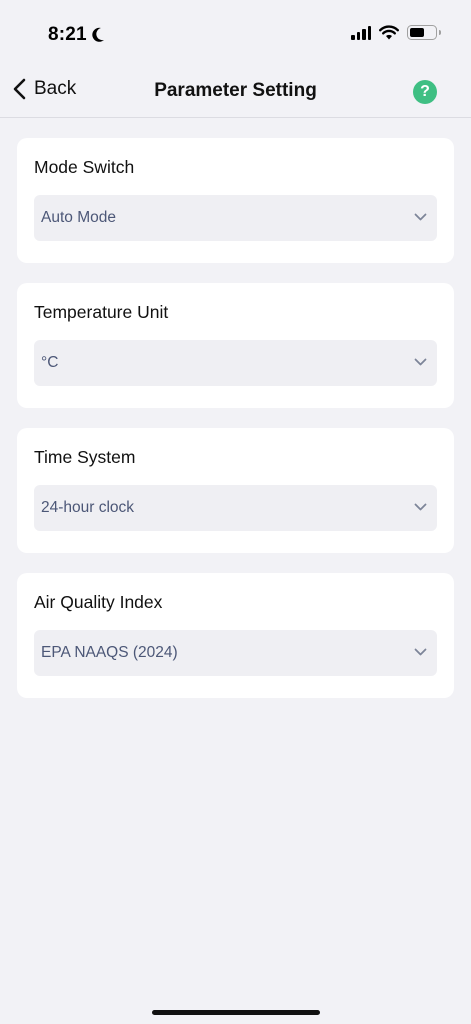 The height and width of the screenshot is (1024, 471). Describe the element at coordinates (98, 34) in the screenshot. I see `moon-icon` at that location.